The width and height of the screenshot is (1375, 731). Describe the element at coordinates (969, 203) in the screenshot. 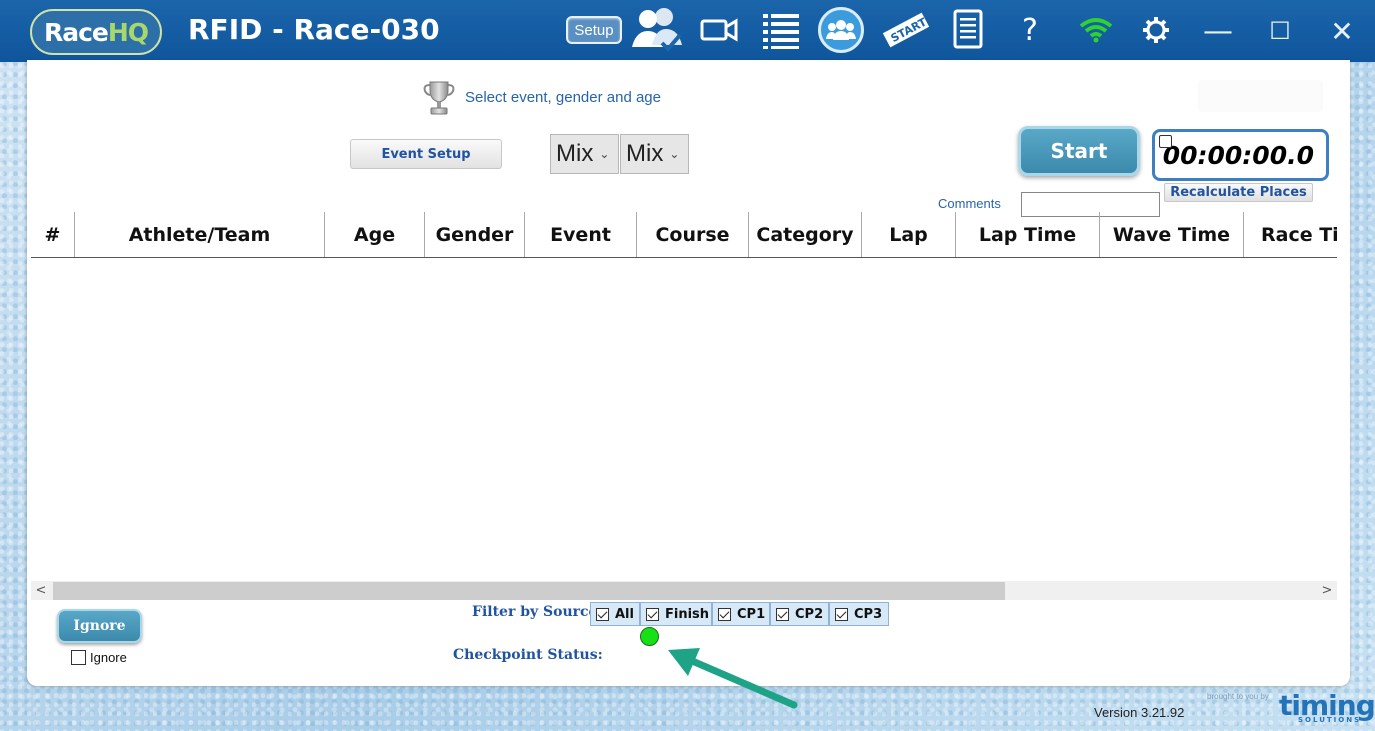

I see `comments-label: Comments` at that location.